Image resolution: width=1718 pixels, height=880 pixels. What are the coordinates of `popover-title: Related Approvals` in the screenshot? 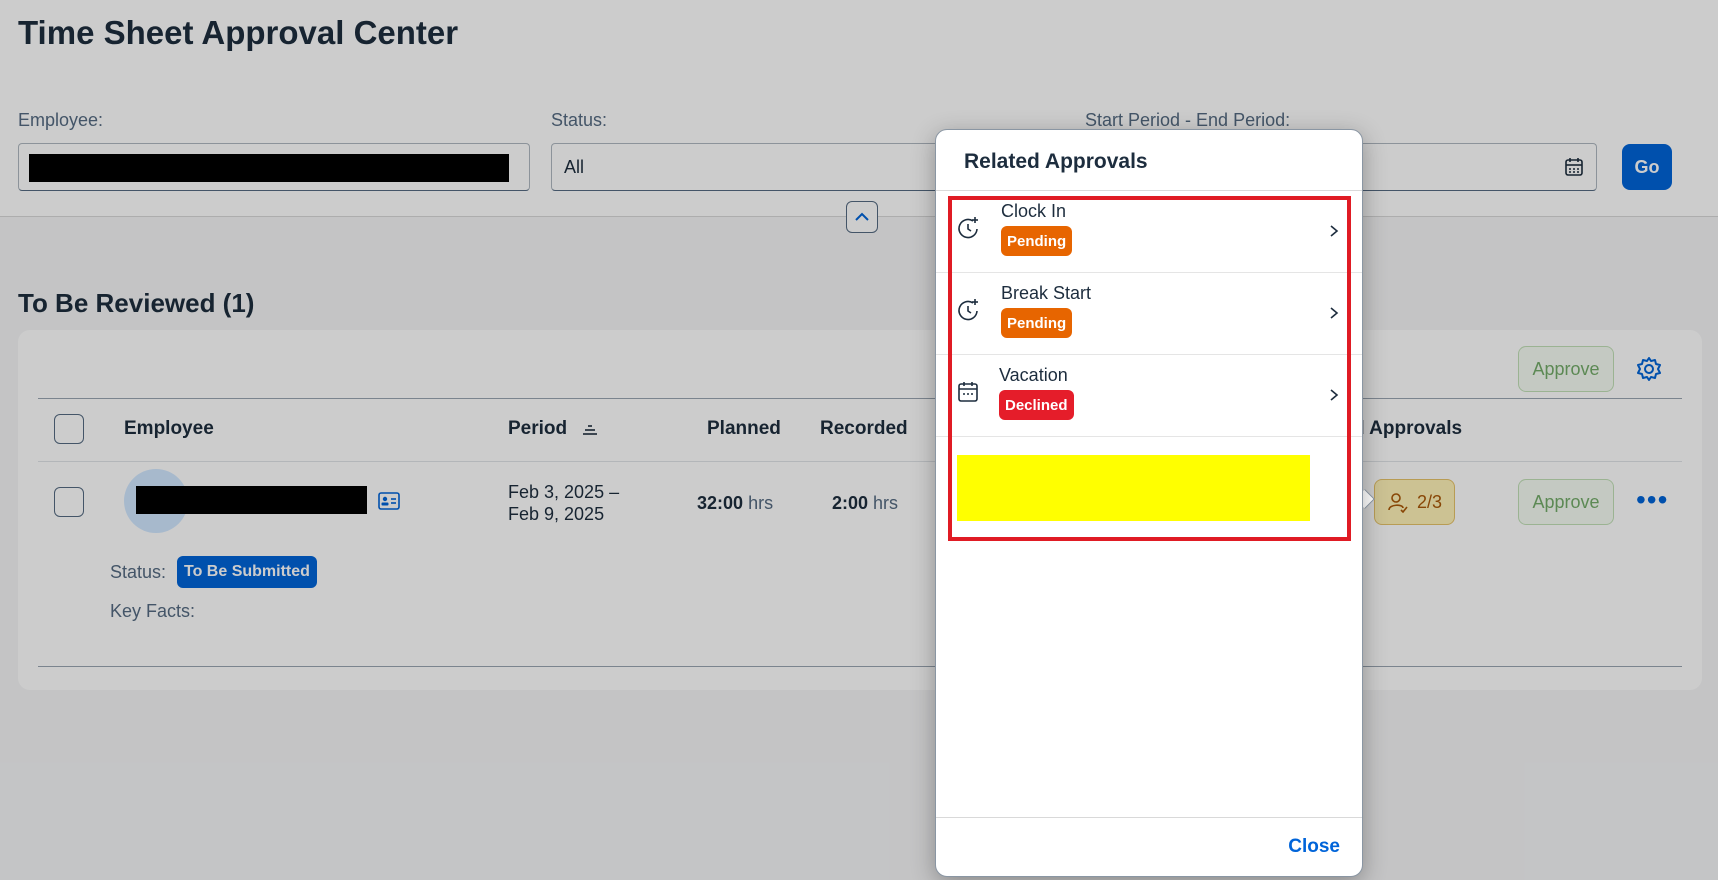 It's located at (1056, 161).